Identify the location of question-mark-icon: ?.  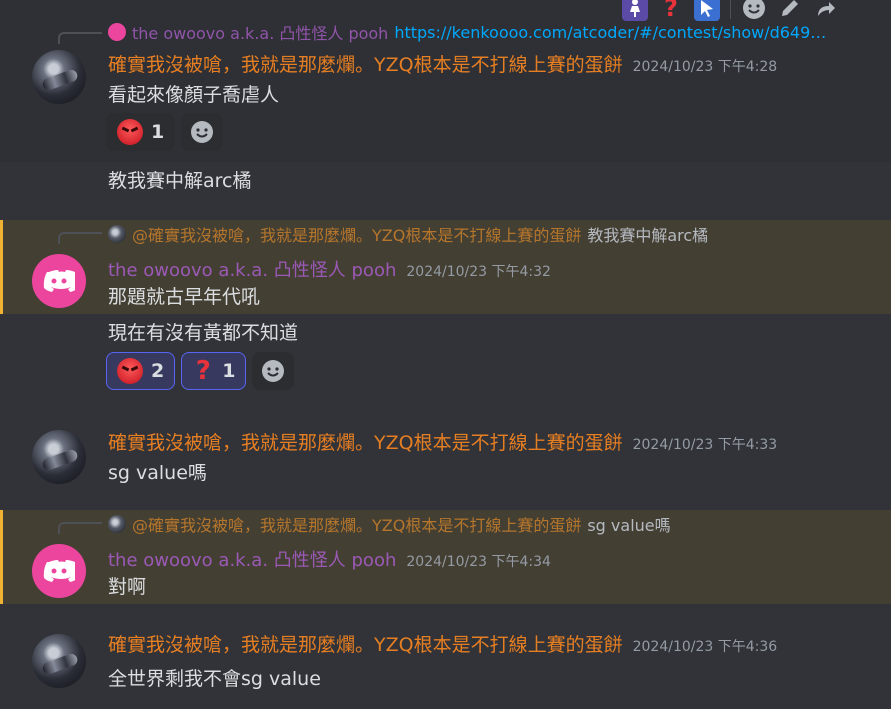
(203, 371).